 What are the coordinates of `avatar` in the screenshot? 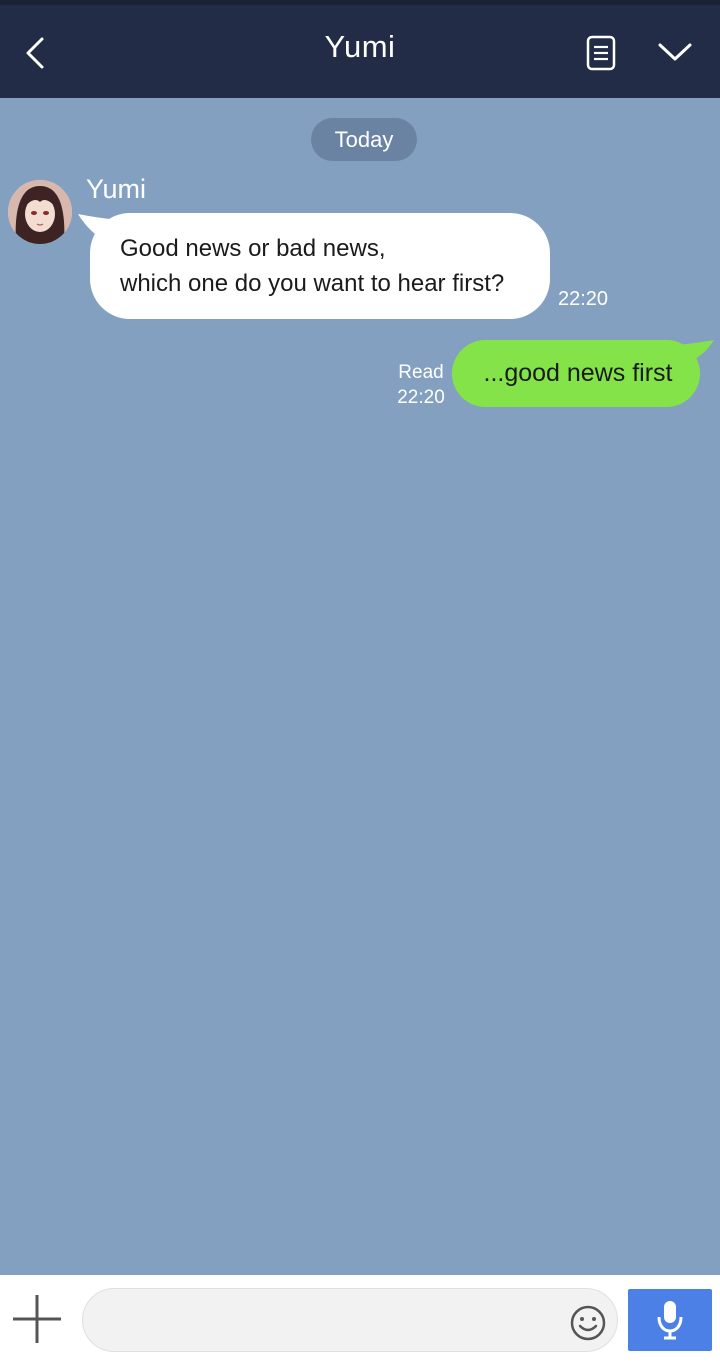 It's located at (40, 212).